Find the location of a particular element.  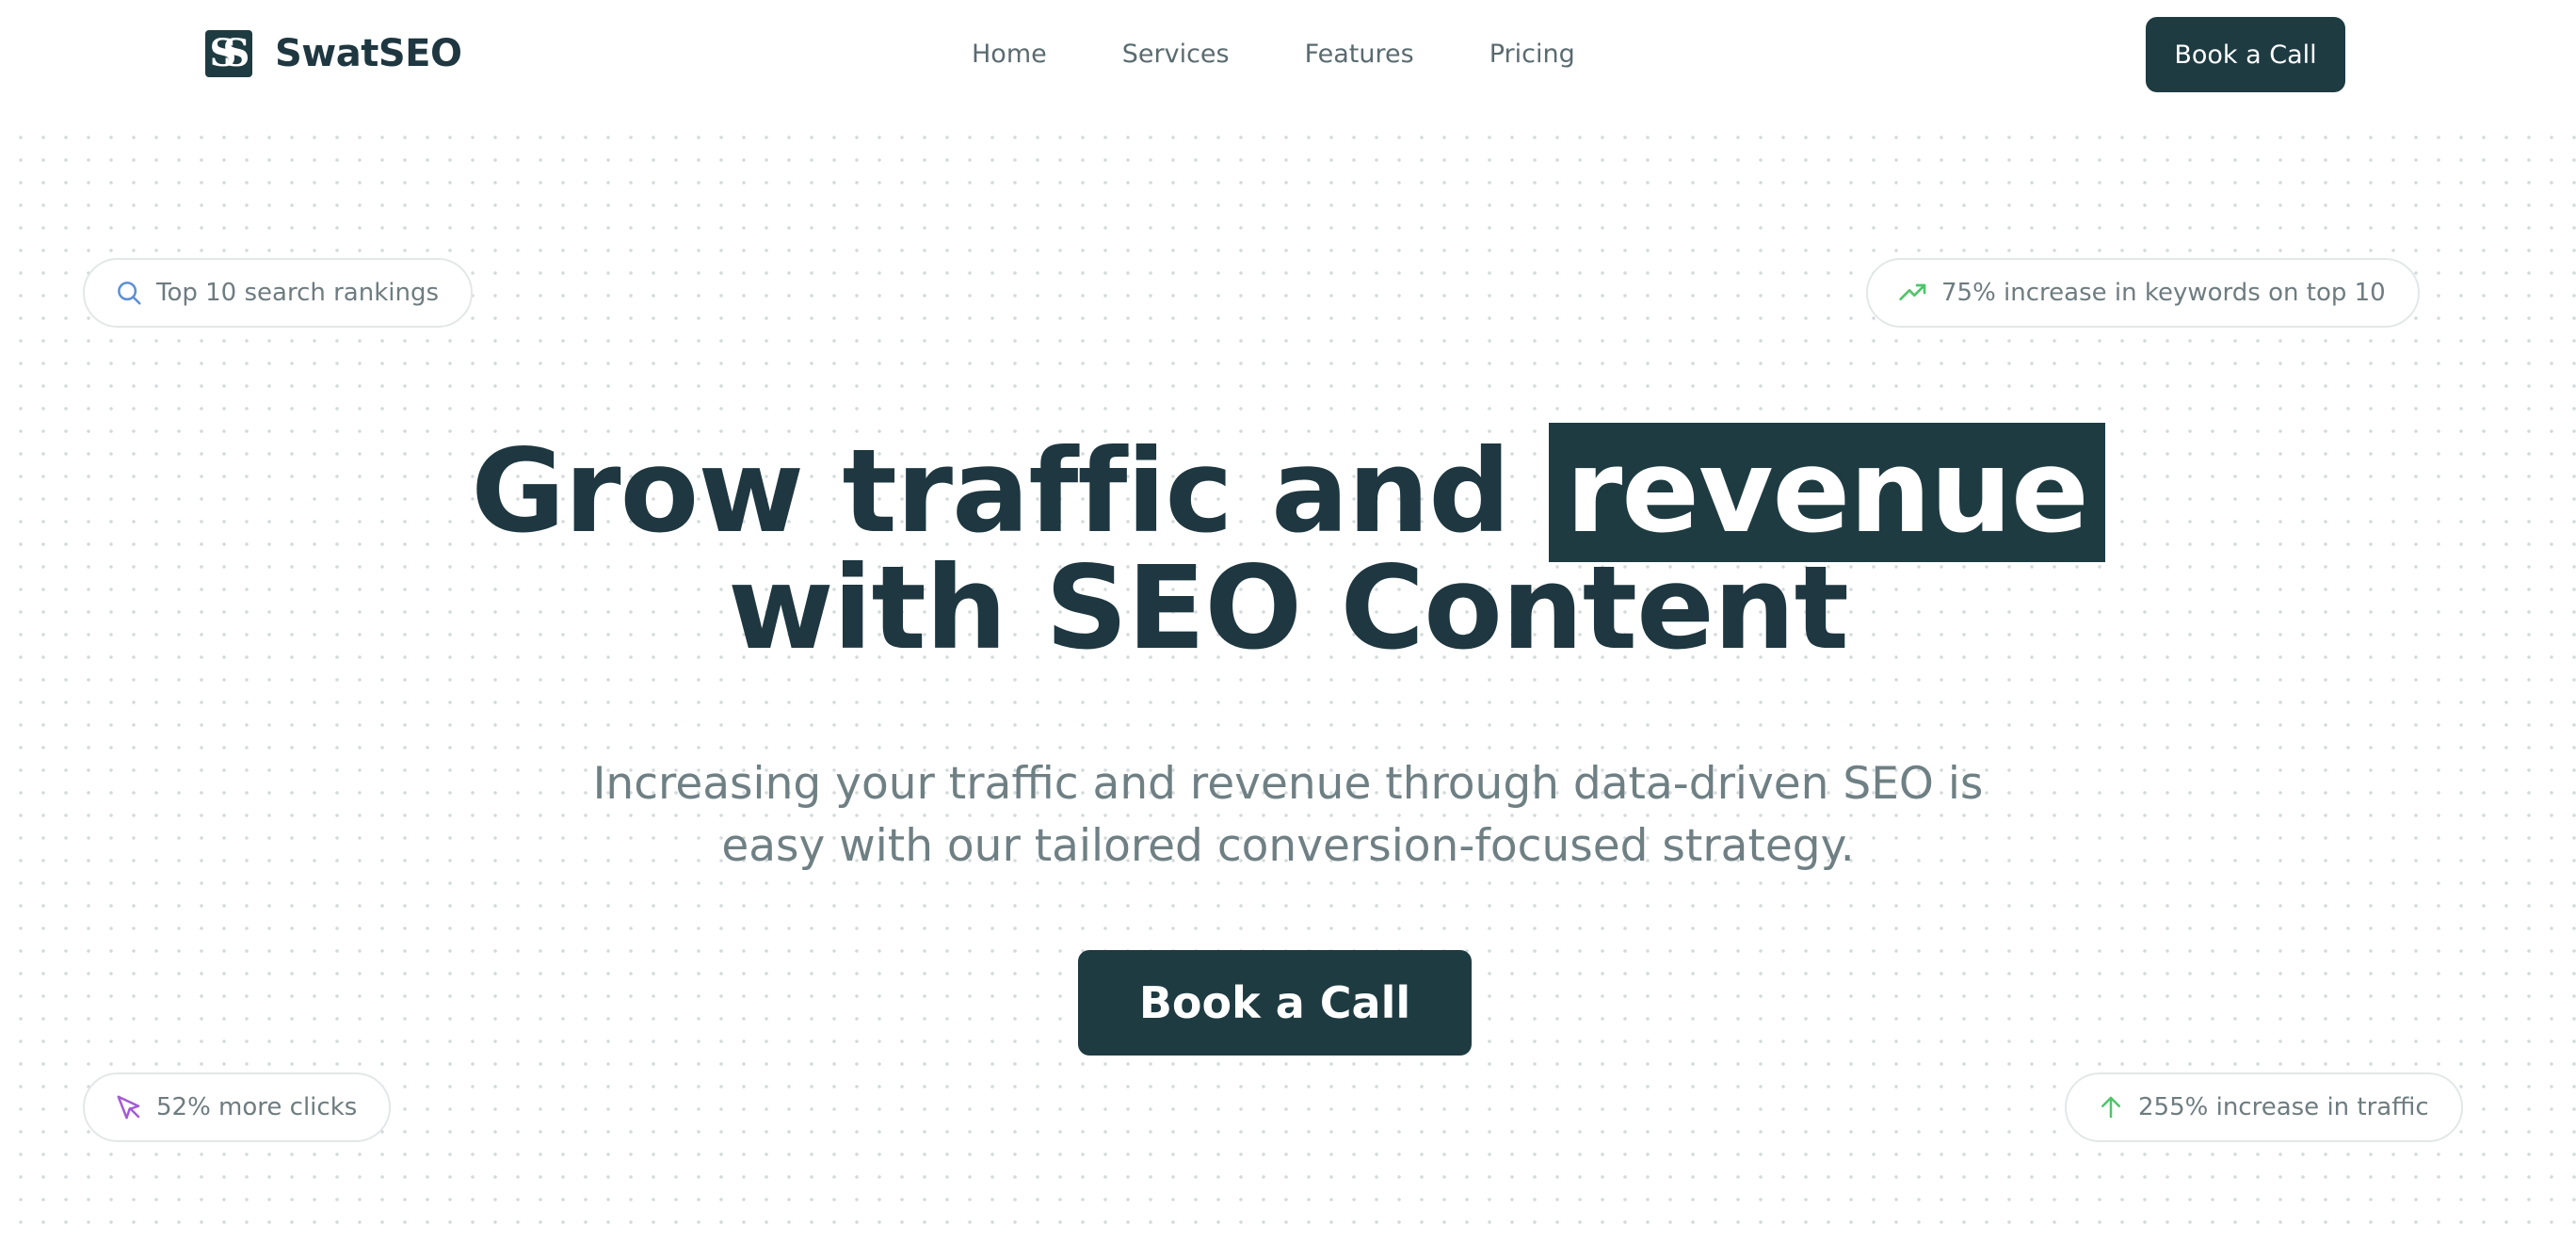

search-icon is located at coordinates (129, 293).